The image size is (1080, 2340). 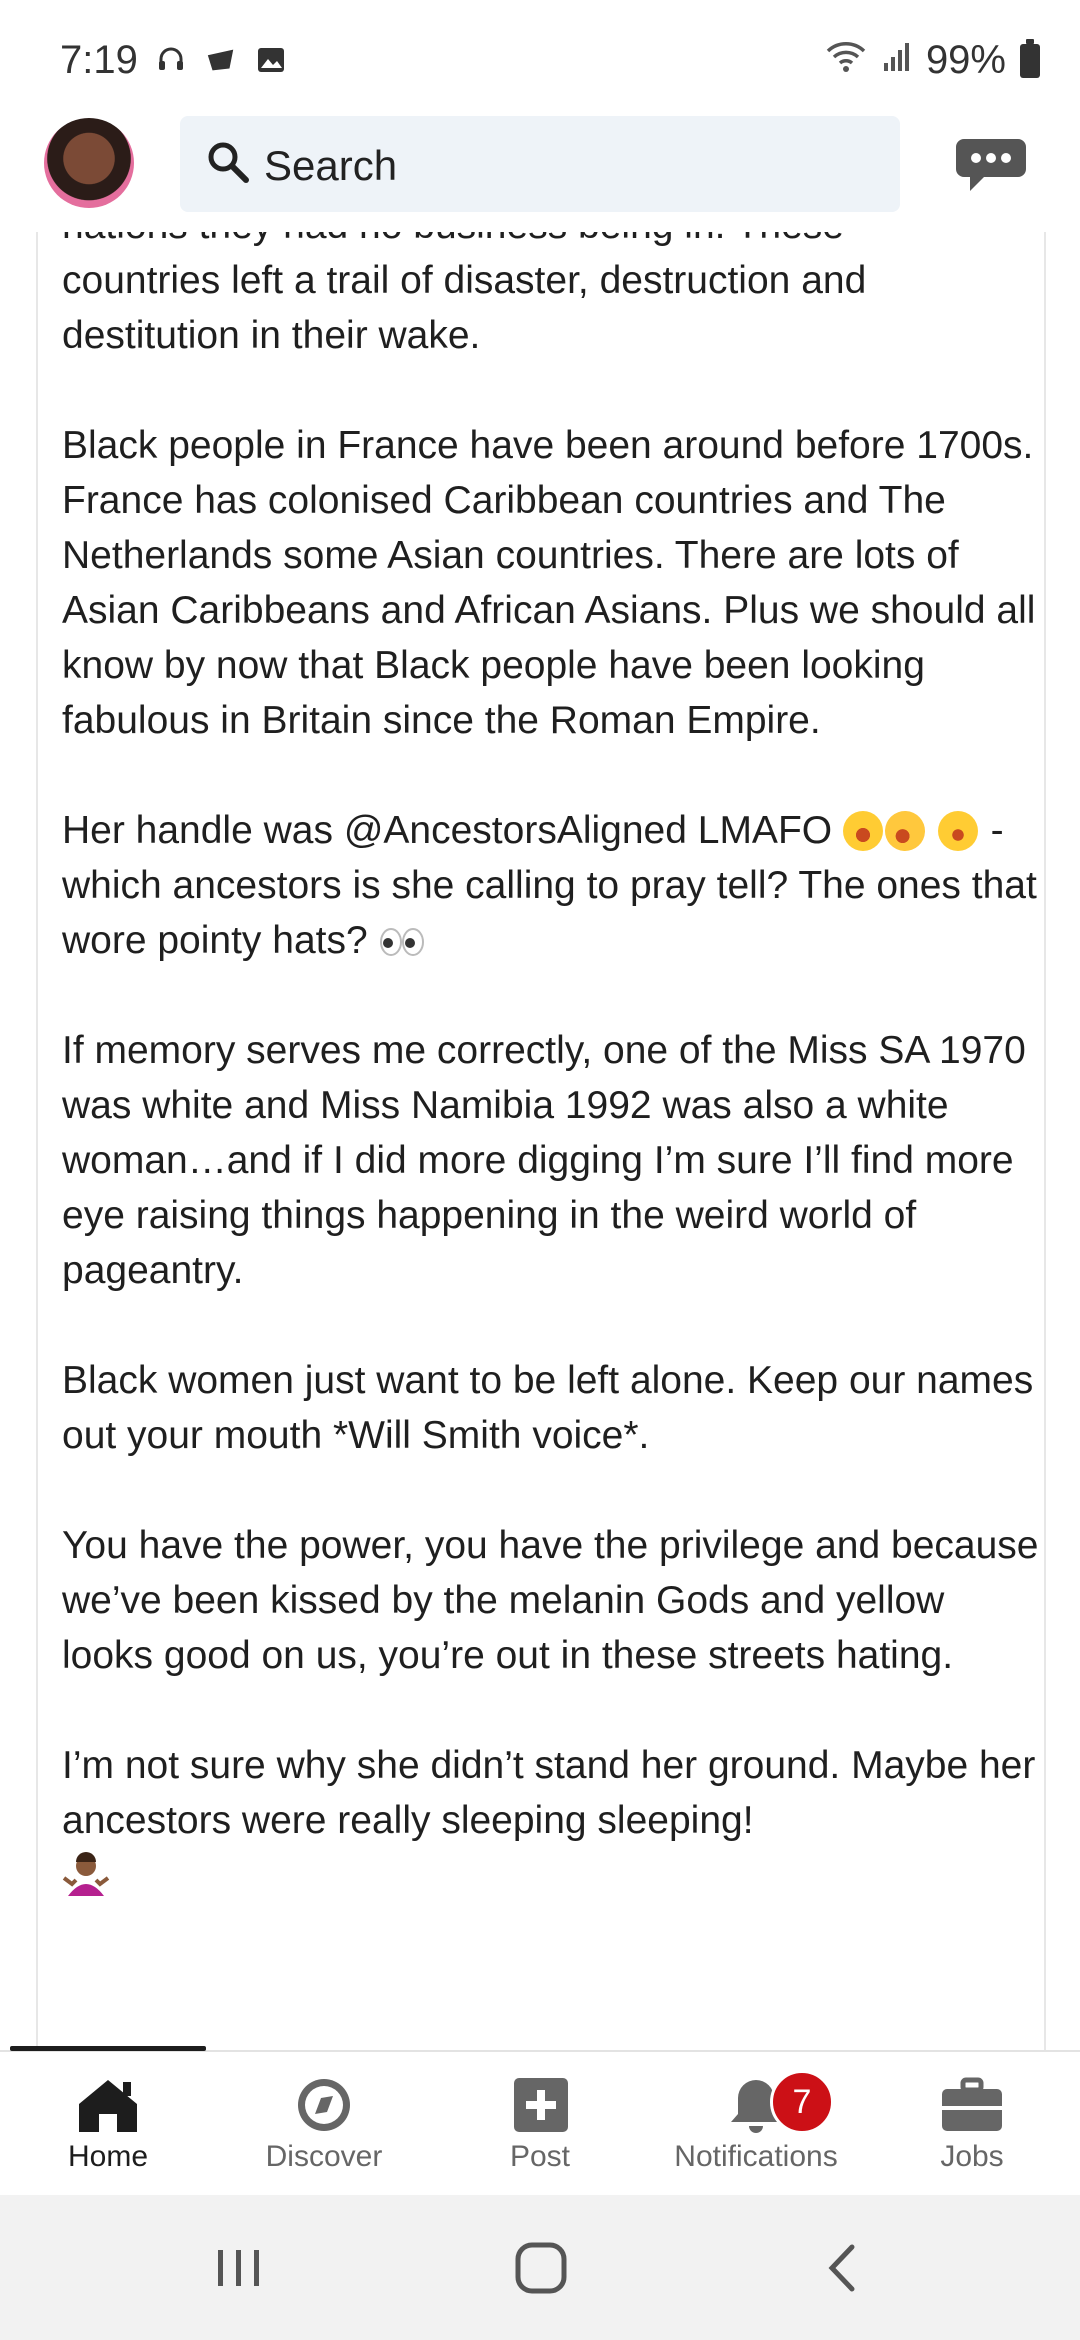 What do you see at coordinates (540, 164) in the screenshot?
I see `search-bar: Search` at bounding box center [540, 164].